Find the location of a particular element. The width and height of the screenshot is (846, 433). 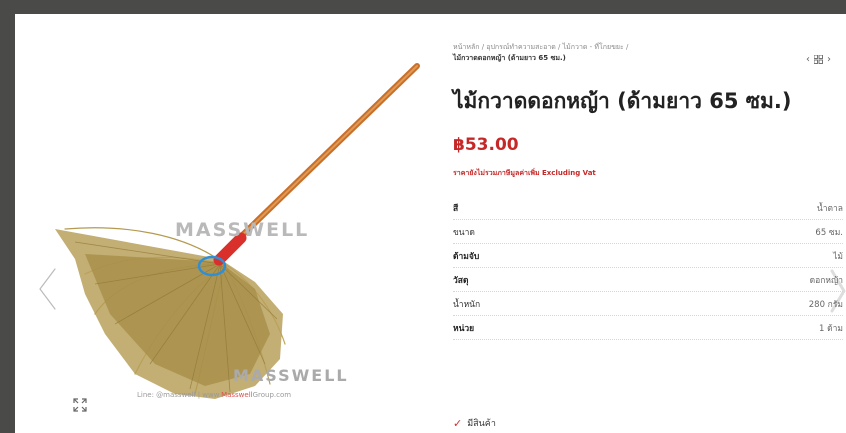

attribute-label: วัสดุ is located at coordinates (461, 280).